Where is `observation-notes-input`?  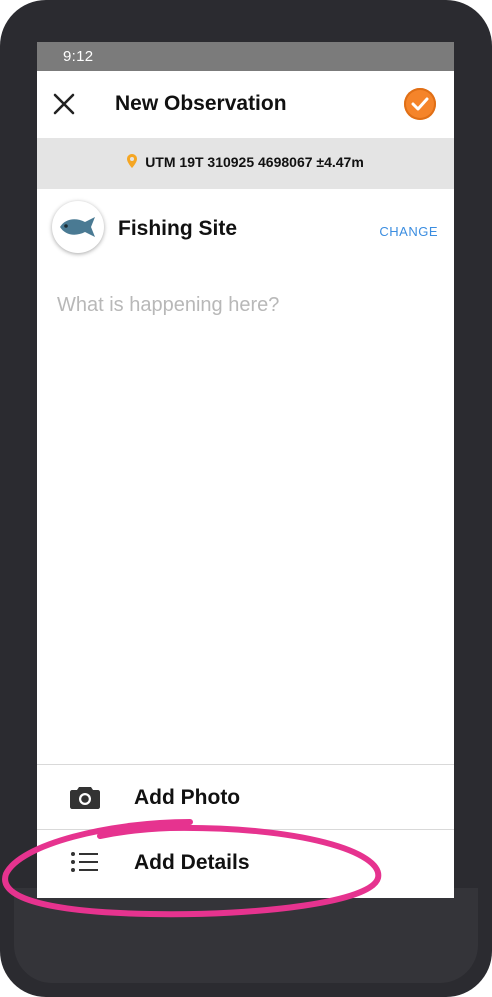 observation-notes-input is located at coordinates (247, 305).